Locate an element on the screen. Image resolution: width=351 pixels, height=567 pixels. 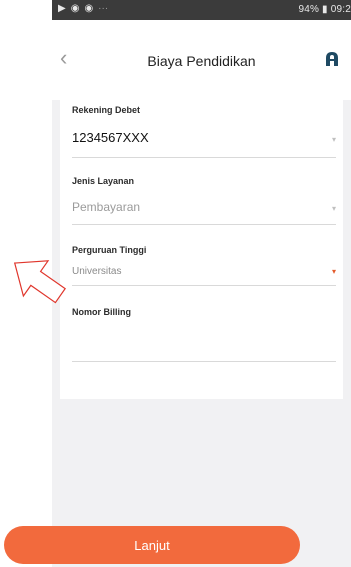
hollow-arrow-icon is located at coordinates (39, 282).